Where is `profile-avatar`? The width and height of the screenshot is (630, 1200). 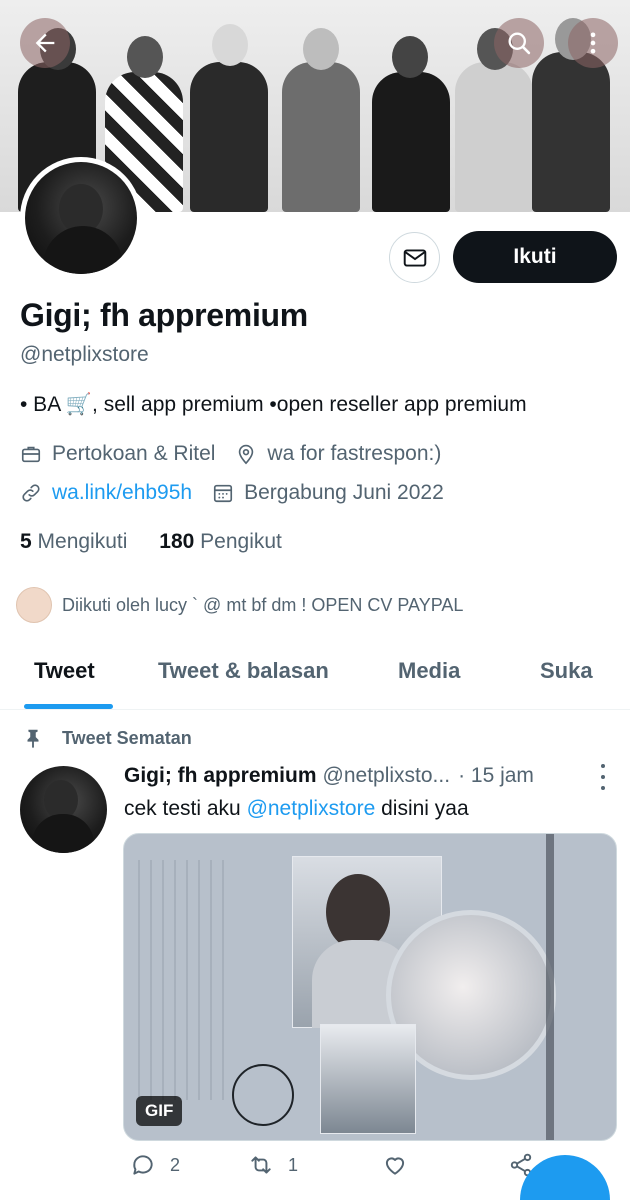
profile-avatar is located at coordinates (81, 218).